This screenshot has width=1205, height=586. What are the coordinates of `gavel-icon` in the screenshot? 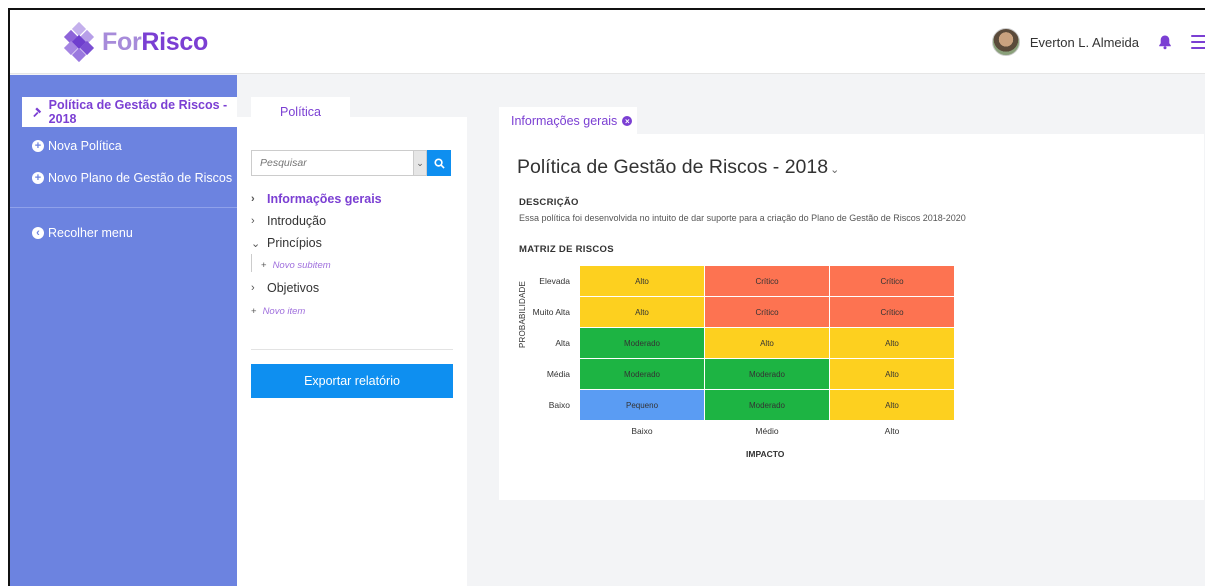 It's located at (37, 111).